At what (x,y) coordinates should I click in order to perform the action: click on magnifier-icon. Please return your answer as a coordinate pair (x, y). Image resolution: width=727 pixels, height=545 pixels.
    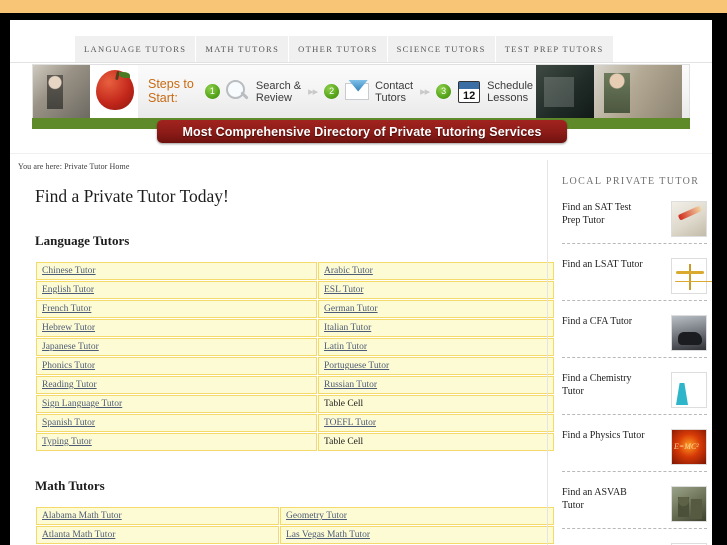
    Looking at the image, I should click on (238, 92).